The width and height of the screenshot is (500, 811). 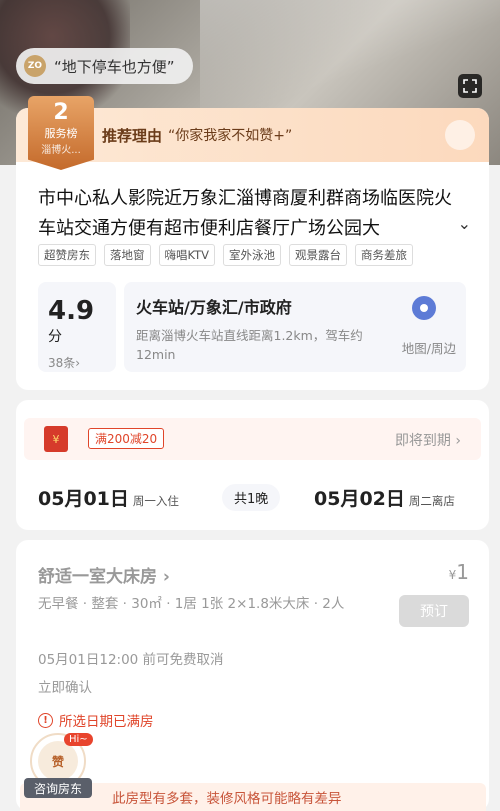 What do you see at coordinates (83, 499) in the screenshot?
I see `checkin-date-value: 05月01日` at bounding box center [83, 499].